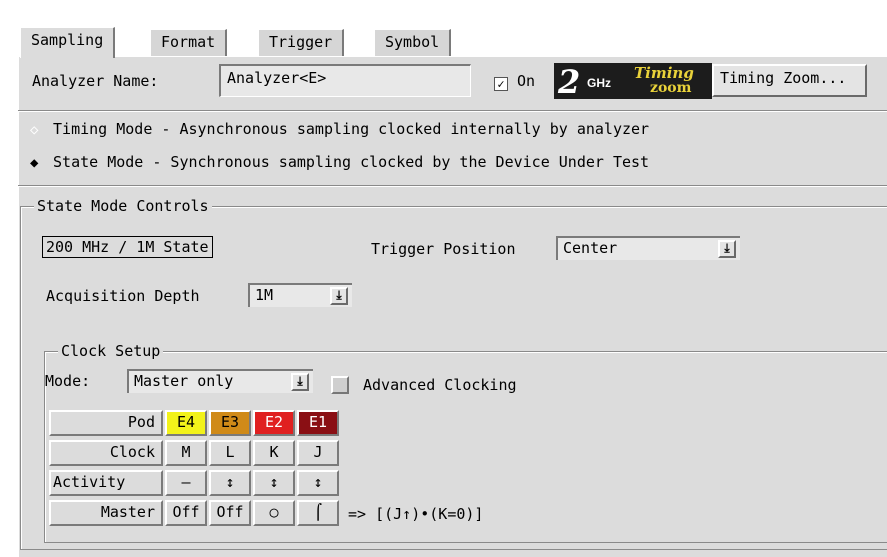  I want to click on activity-e4: –, so click(186, 483).